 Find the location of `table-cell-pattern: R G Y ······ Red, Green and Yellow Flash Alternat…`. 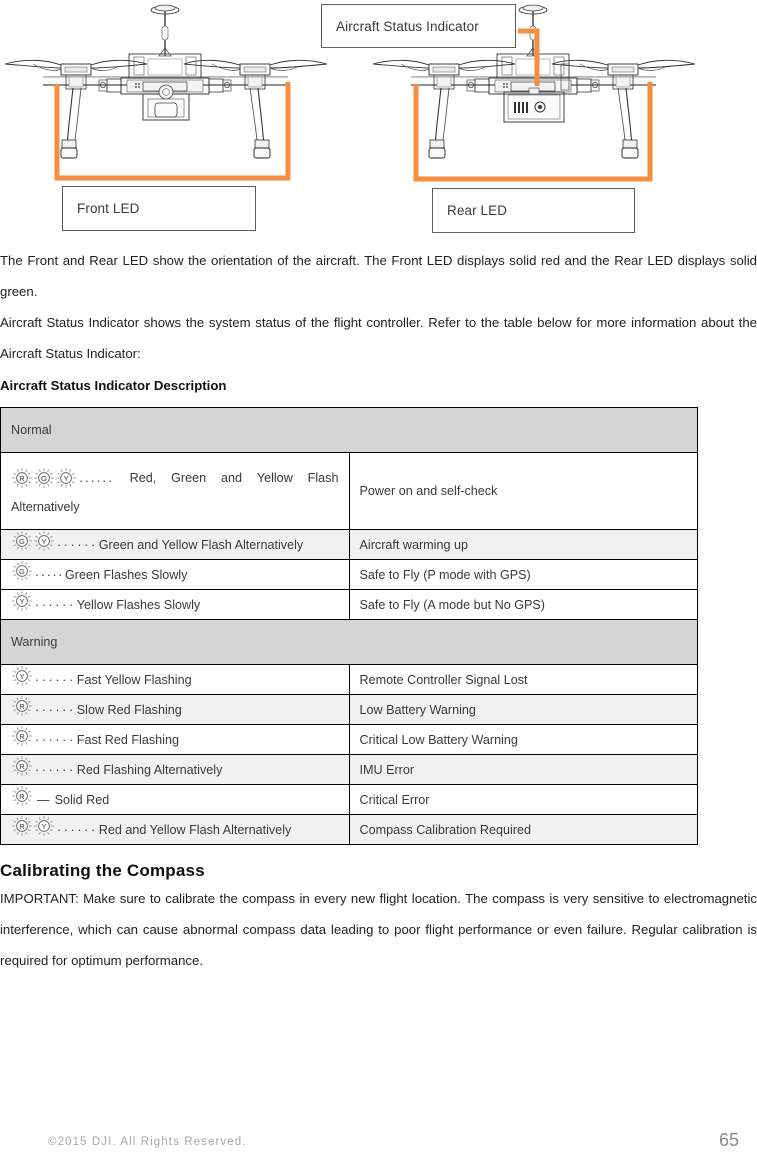

table-cell-pattern: R G Y ······ Red, Green and Yellow Flash Alternat… is located at coordinates (175, 491).